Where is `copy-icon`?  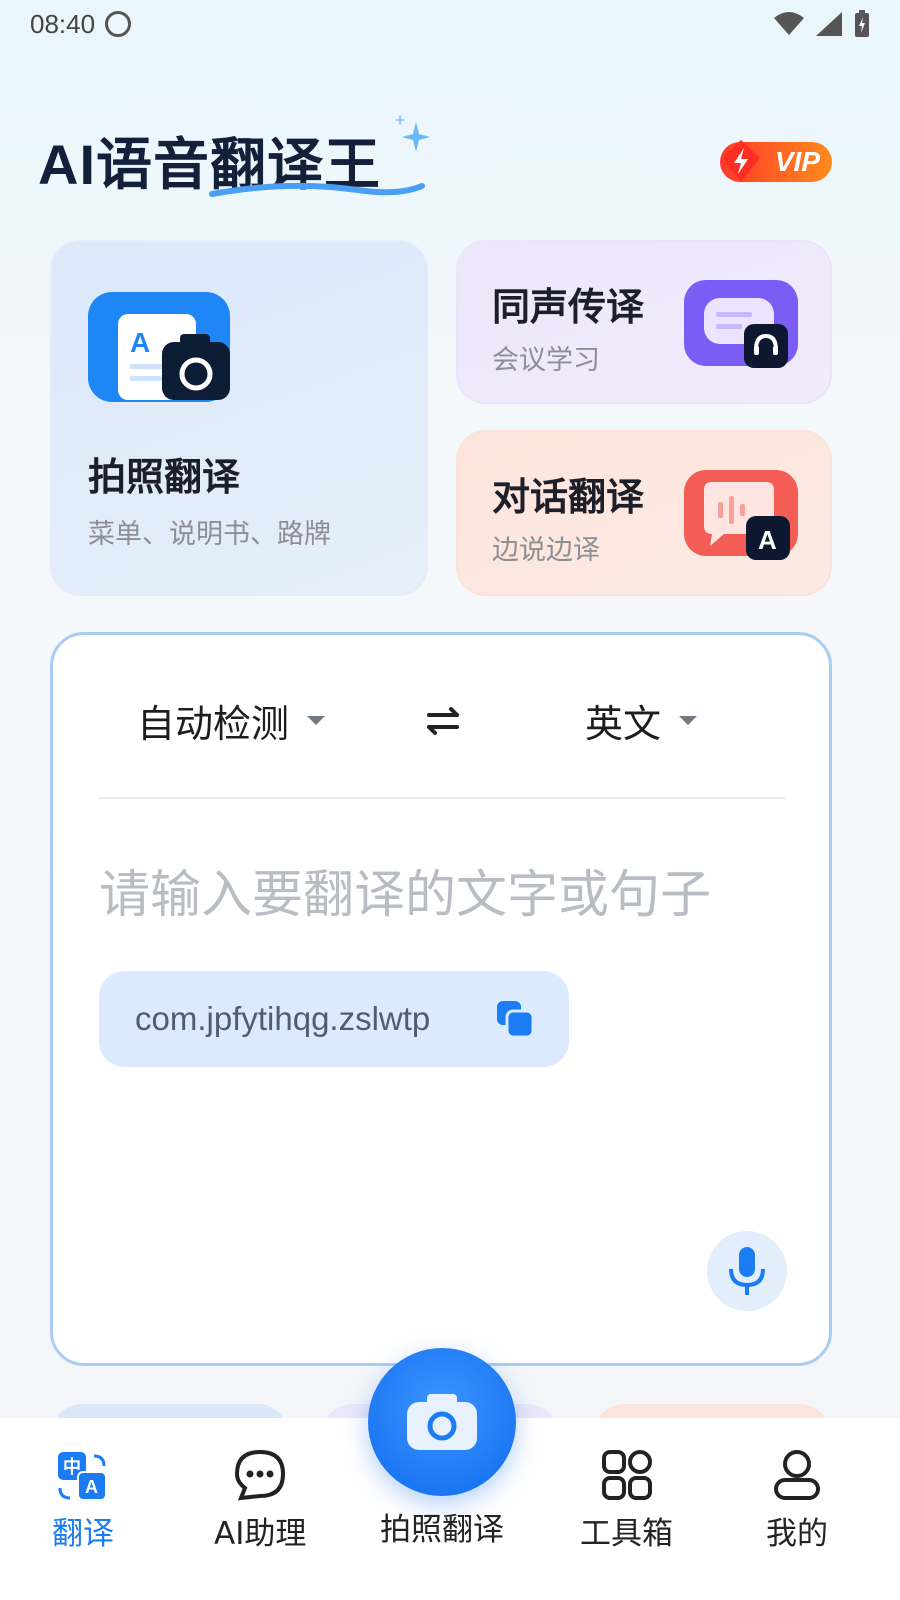
copy-icon is located at coordinates (515, 1019).